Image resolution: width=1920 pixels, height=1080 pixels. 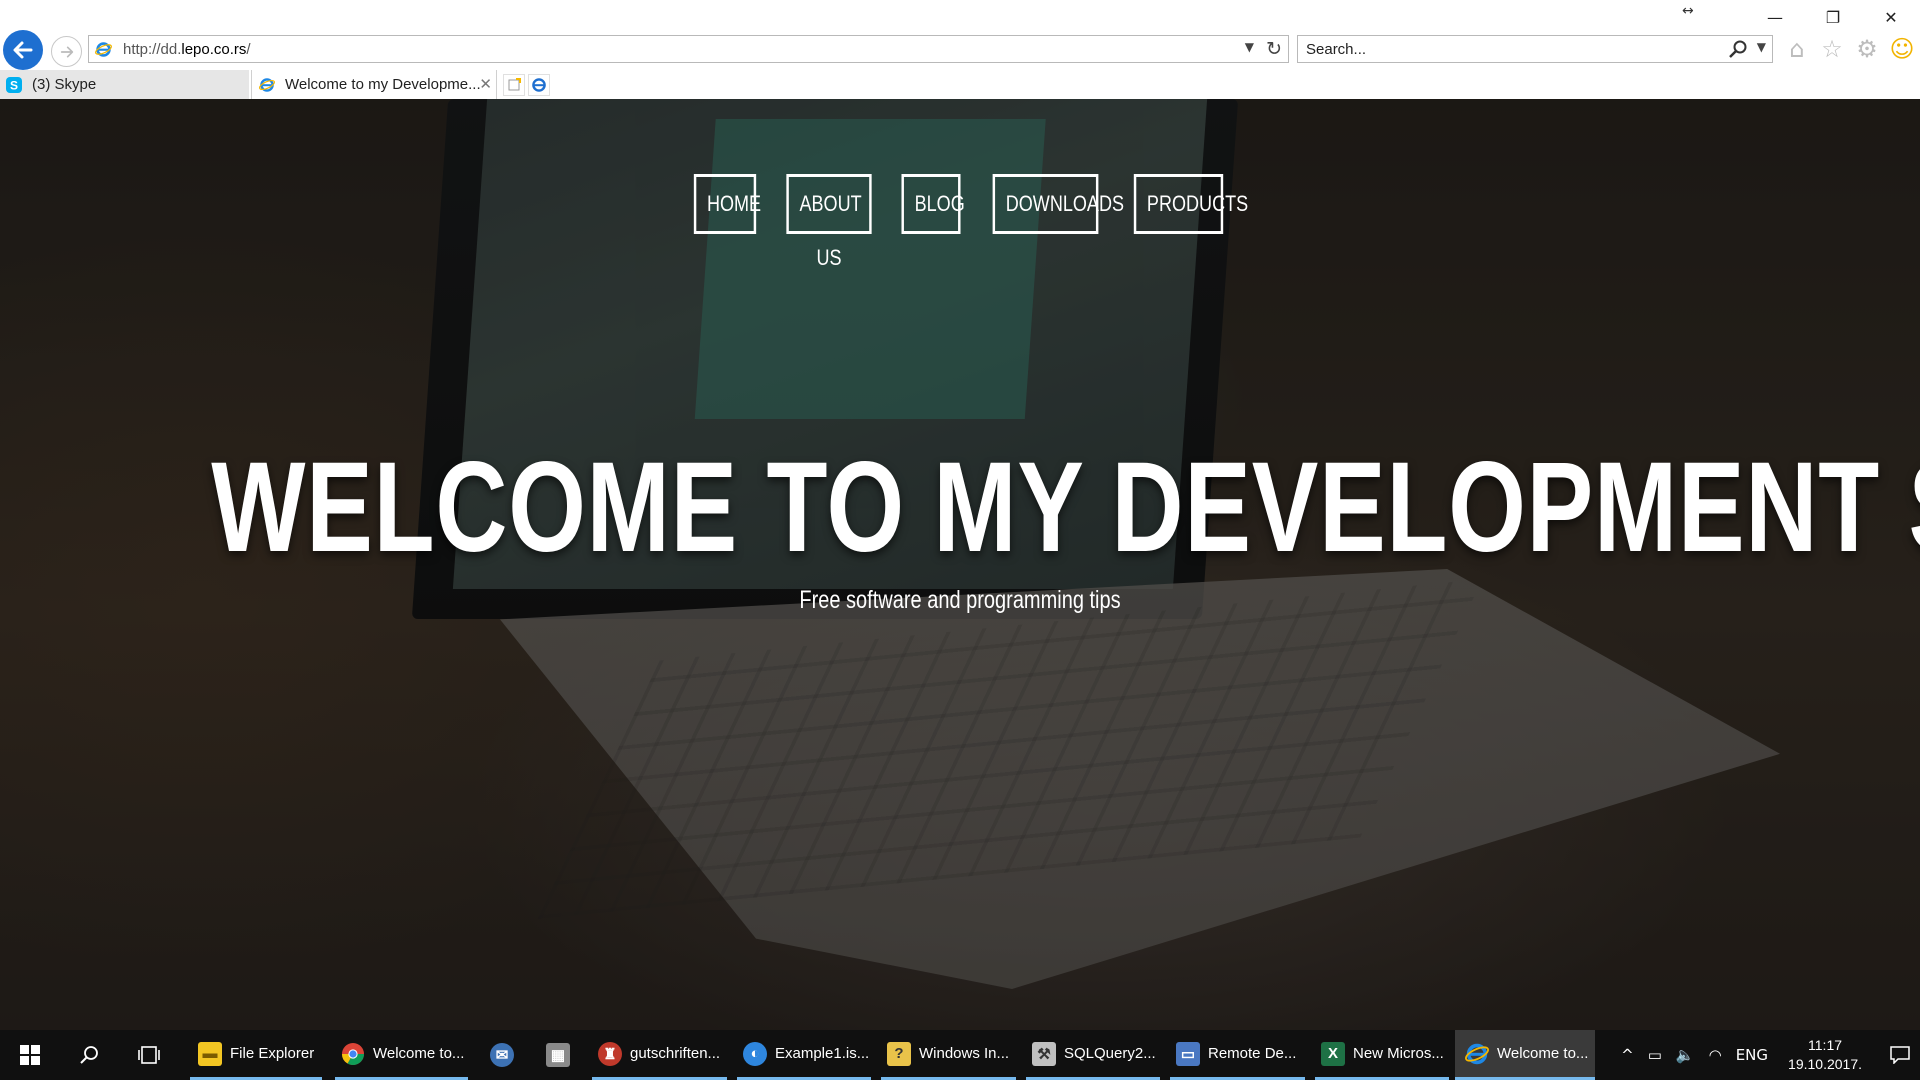 I want to click on favorites-star-icon: ☆, so click(x=1832, y=49).